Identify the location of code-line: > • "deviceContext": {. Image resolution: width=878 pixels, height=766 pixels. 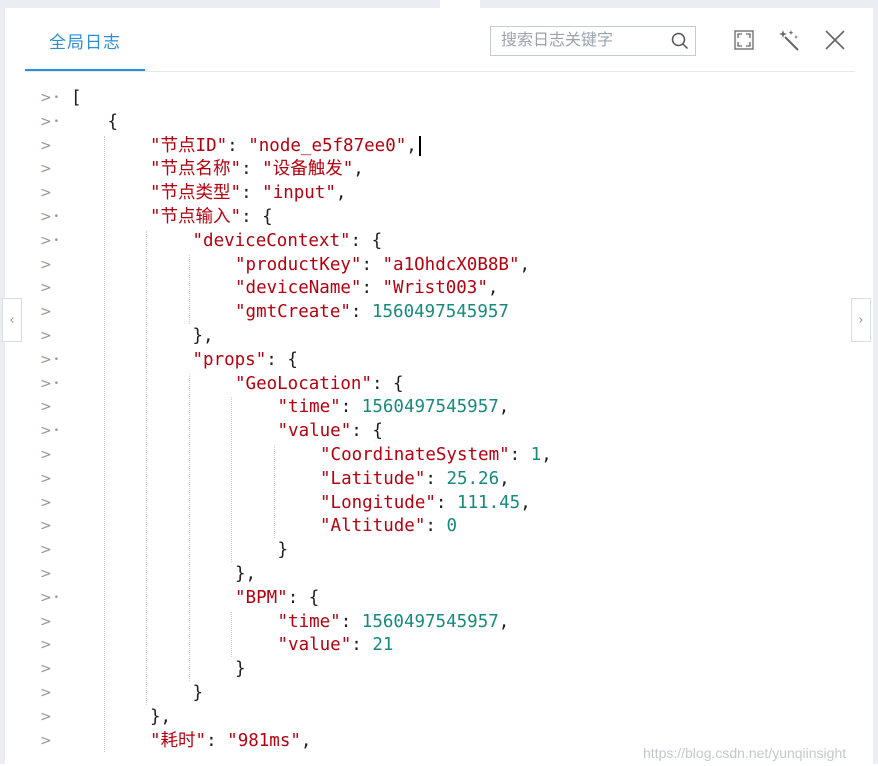
(415, 241).